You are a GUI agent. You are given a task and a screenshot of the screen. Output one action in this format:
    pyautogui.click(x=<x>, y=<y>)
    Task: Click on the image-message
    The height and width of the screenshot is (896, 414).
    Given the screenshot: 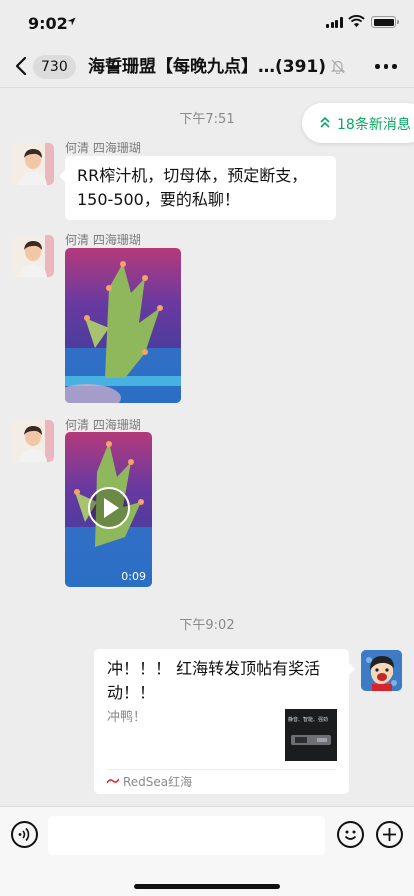 What is the action you would take?
    pyautogui.click(x=123, y=325)
    